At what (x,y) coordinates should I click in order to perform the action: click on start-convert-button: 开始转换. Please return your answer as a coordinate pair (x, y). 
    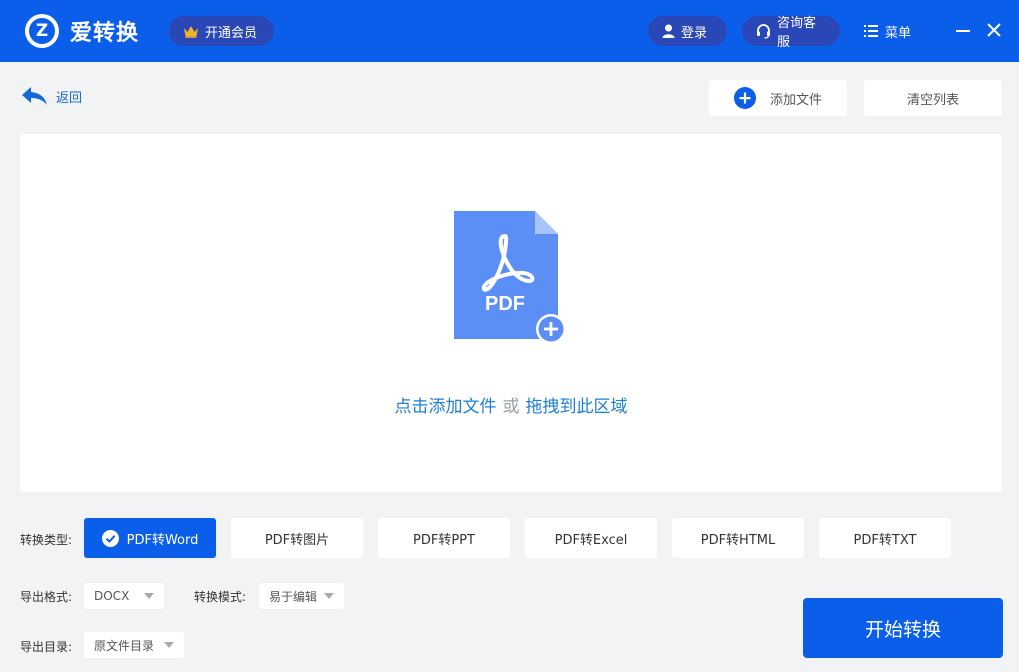
    Looking at the image, I should click on (903, 628).